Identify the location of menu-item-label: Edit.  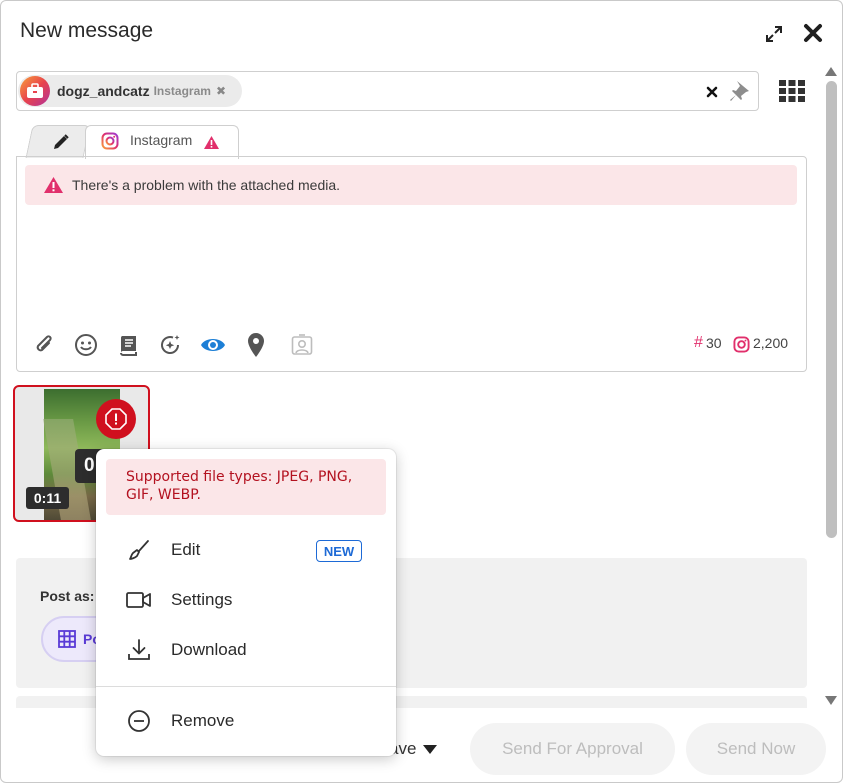
(186, 549).